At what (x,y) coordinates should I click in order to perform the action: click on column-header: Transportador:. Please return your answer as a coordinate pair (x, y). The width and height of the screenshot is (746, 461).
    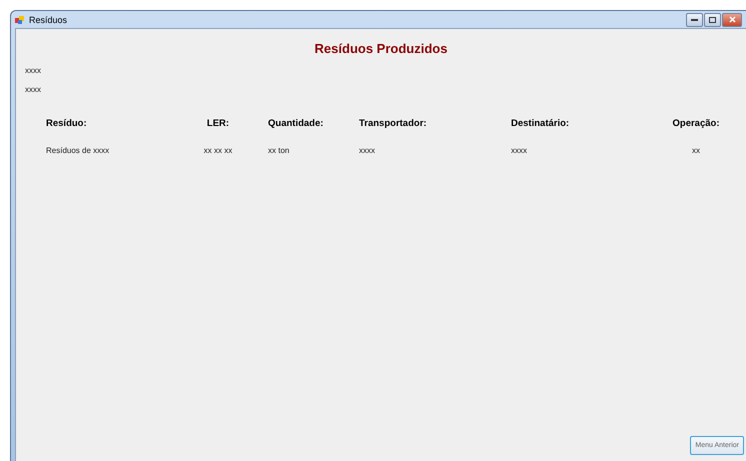
    Looking at the image, I should click on (393, 123).